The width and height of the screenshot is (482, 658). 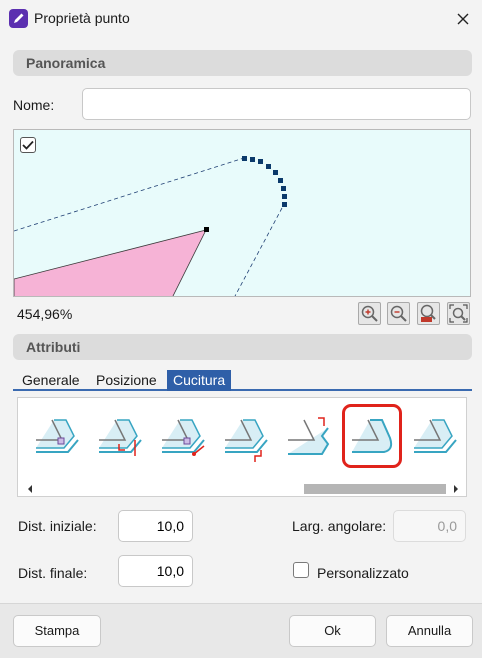 I want to click on dist-finale-input, so click(x=155, y=571).